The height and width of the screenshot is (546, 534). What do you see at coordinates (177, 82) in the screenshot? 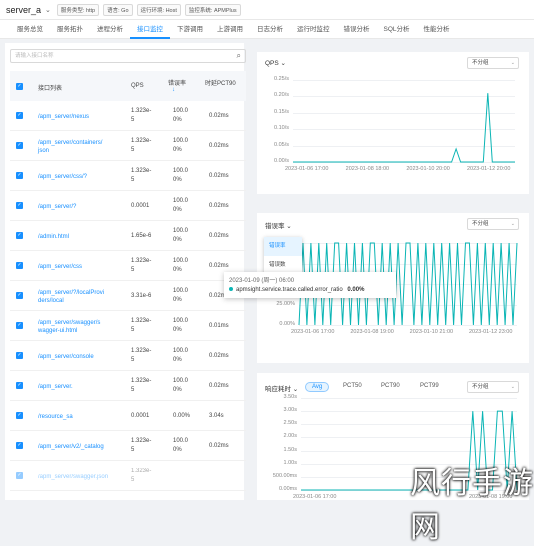
I see `column-error-rate: 错误率` at bounding box center [177, 82].